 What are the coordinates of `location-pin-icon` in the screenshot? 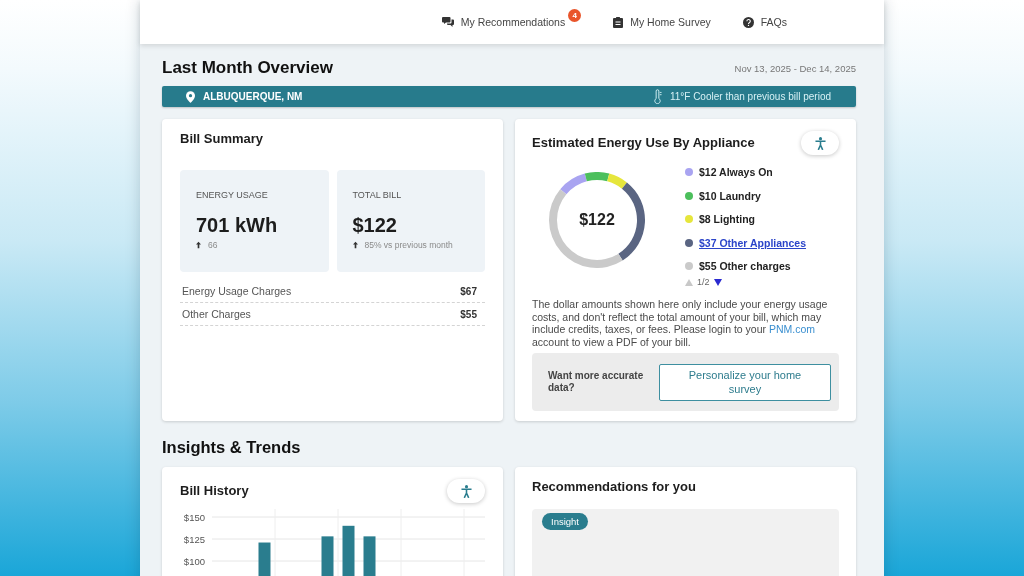 It's located at (190, 96).